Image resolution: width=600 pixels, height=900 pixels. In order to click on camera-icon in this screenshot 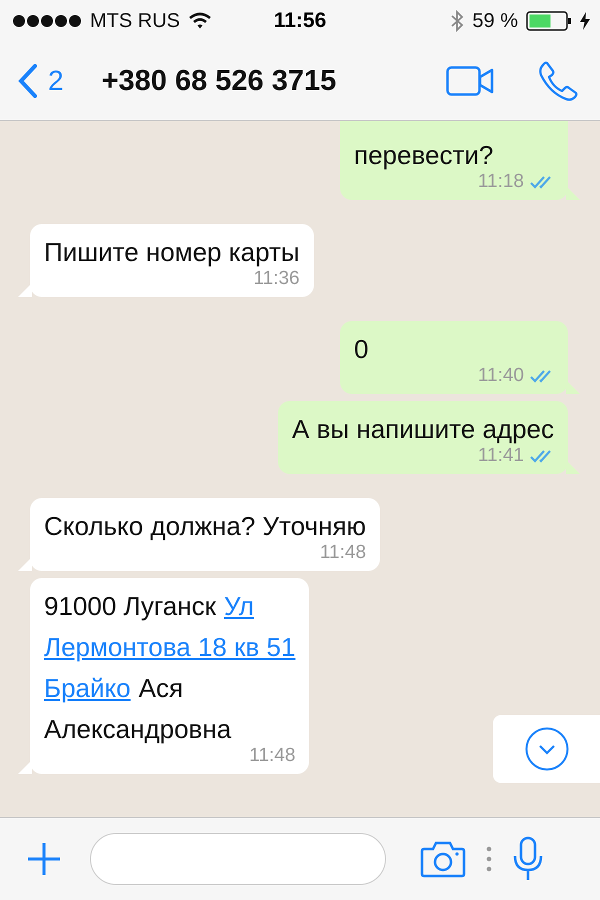, I will do `click(443, 859)`.